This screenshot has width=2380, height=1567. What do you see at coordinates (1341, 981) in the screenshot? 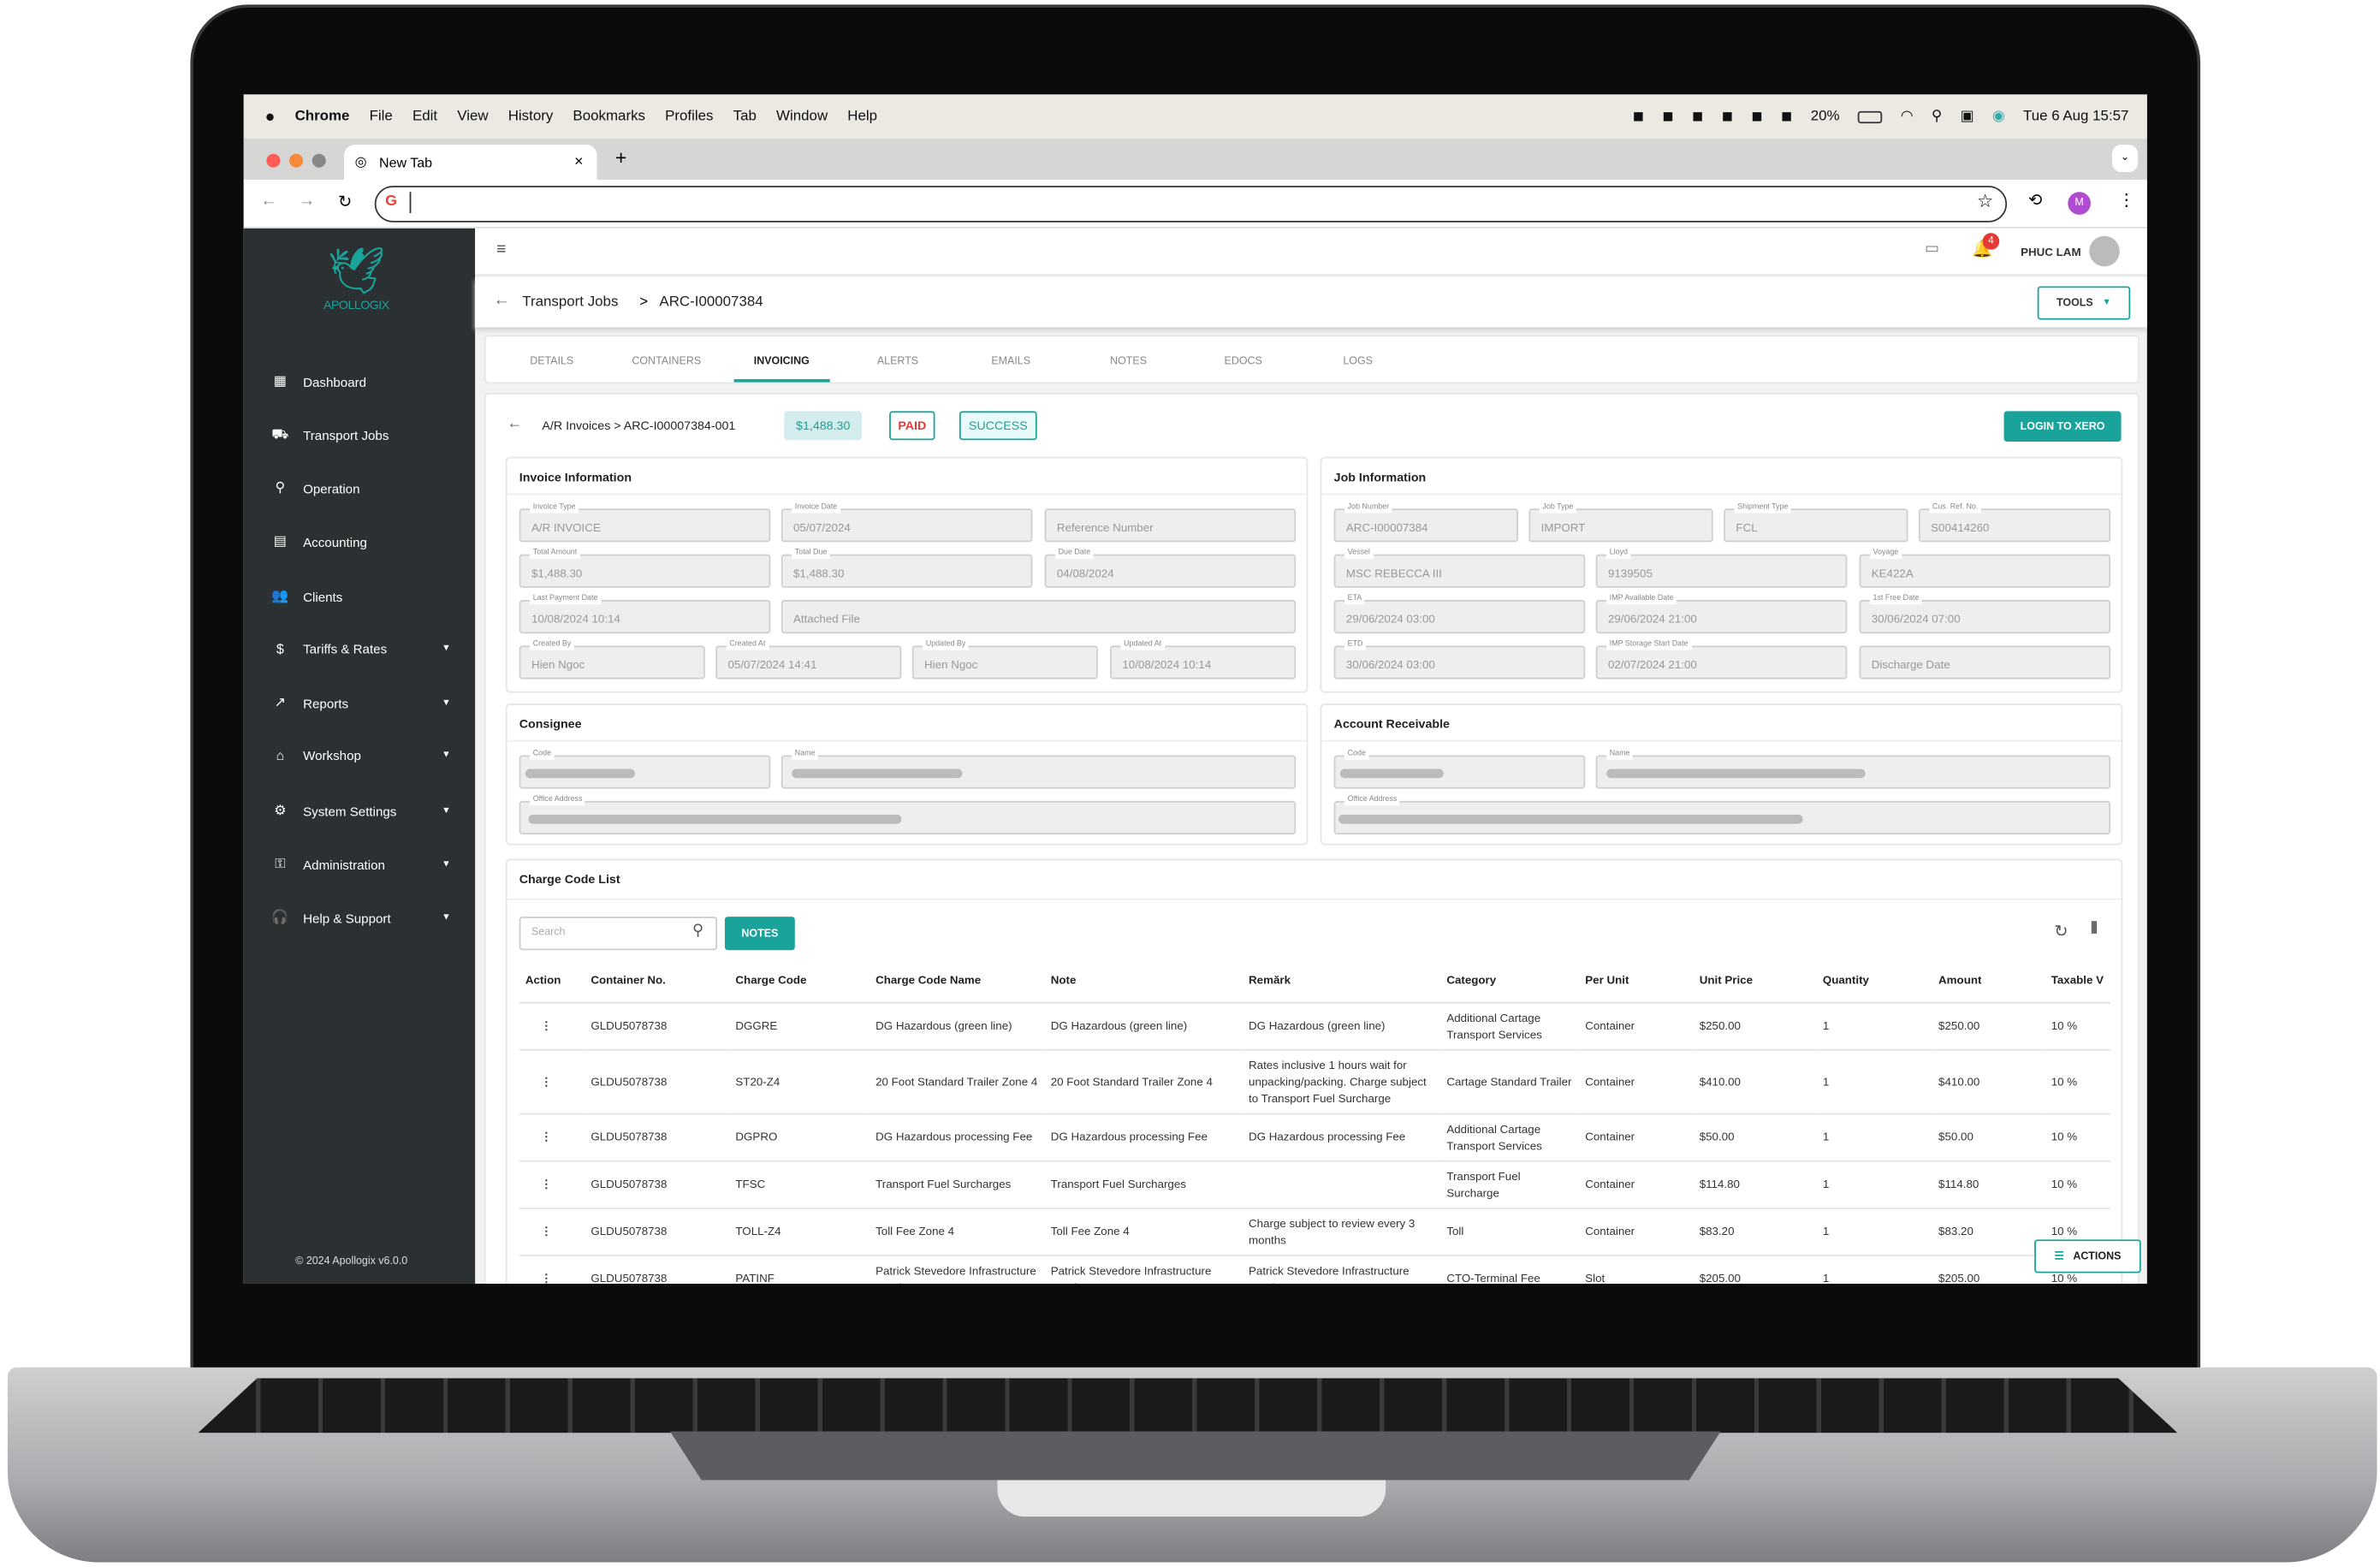
I see `column-header: Remărk` at bounding box center [1341, 981].